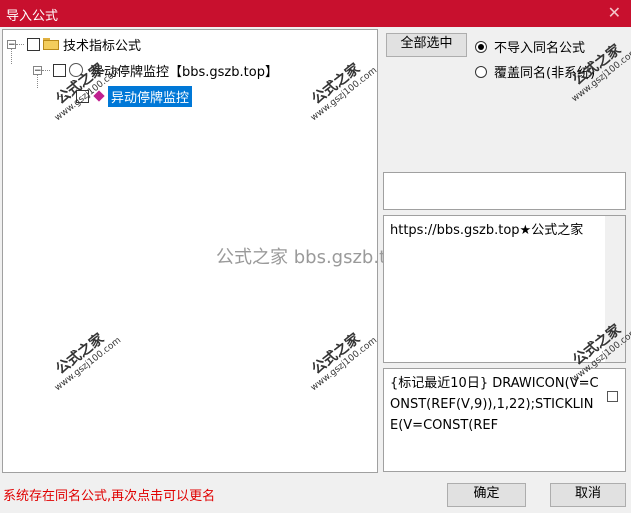 This screenshot has width=631, height=513. I want to click on tree-node-item: 异动停牌监控, so click(126, 96).